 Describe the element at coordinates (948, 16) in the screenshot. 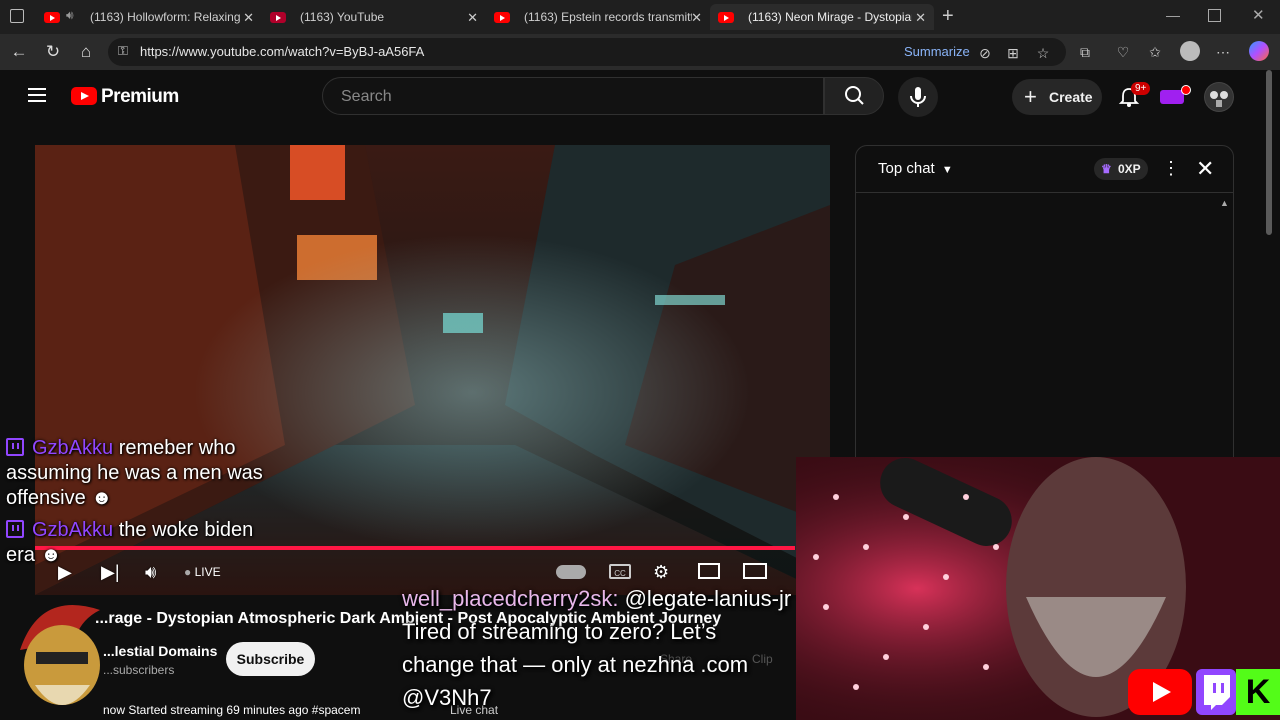

I see `new-tab-icon: +` at that location.